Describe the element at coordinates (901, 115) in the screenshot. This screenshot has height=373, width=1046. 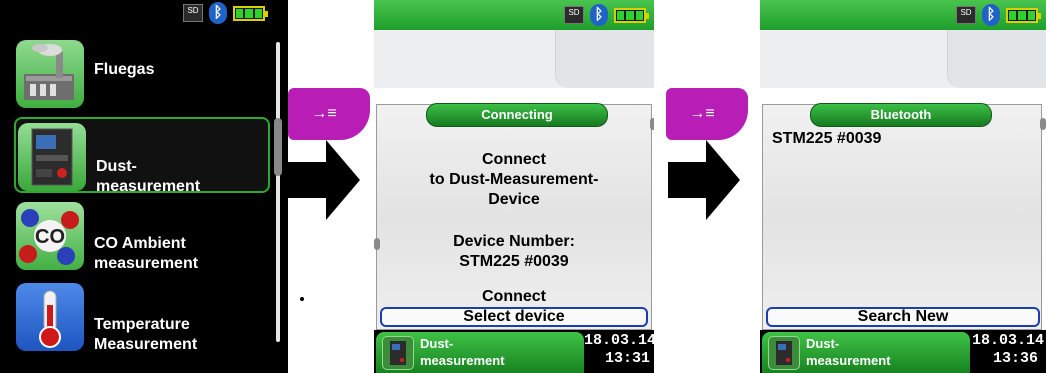
I see `dialog-title: Bluetooth` at that location.